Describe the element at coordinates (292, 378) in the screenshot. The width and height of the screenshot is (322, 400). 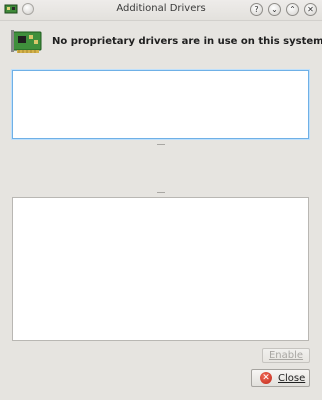
I see `close-button-label: Close` at that location.